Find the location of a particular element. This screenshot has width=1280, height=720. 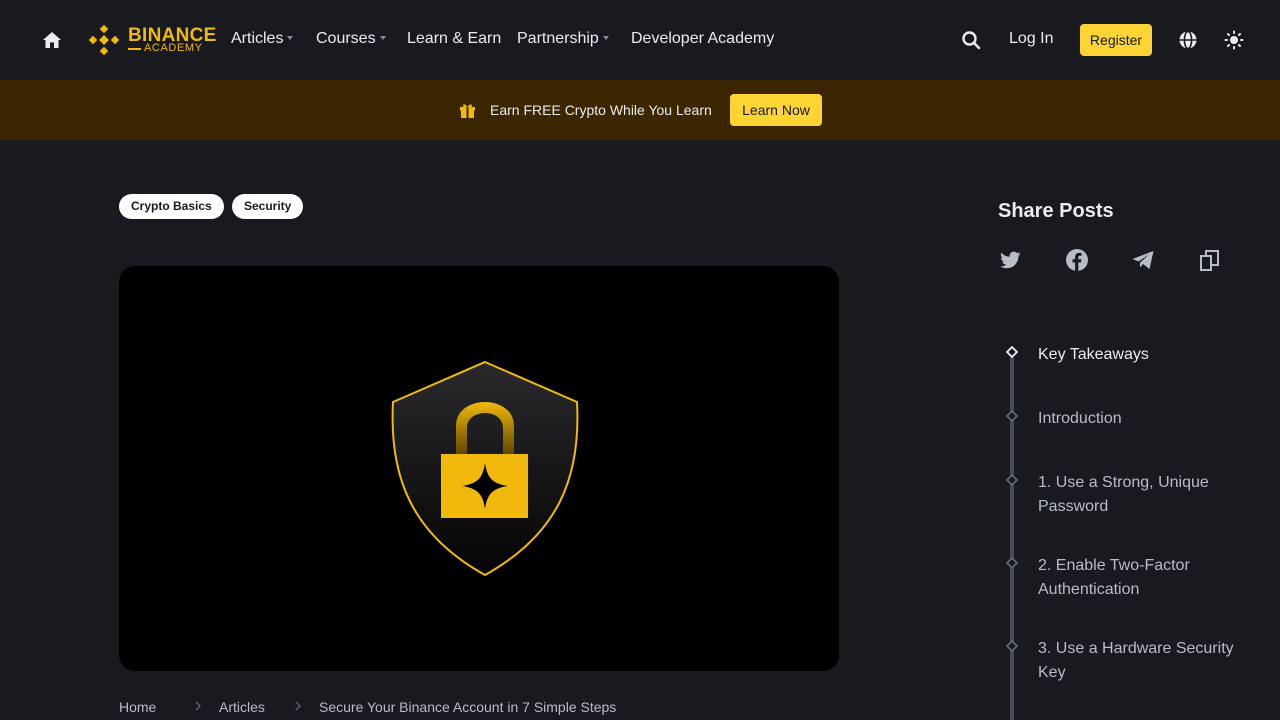

nav-learn-earn: Learn & Earn is located at coordinates (454, 39).